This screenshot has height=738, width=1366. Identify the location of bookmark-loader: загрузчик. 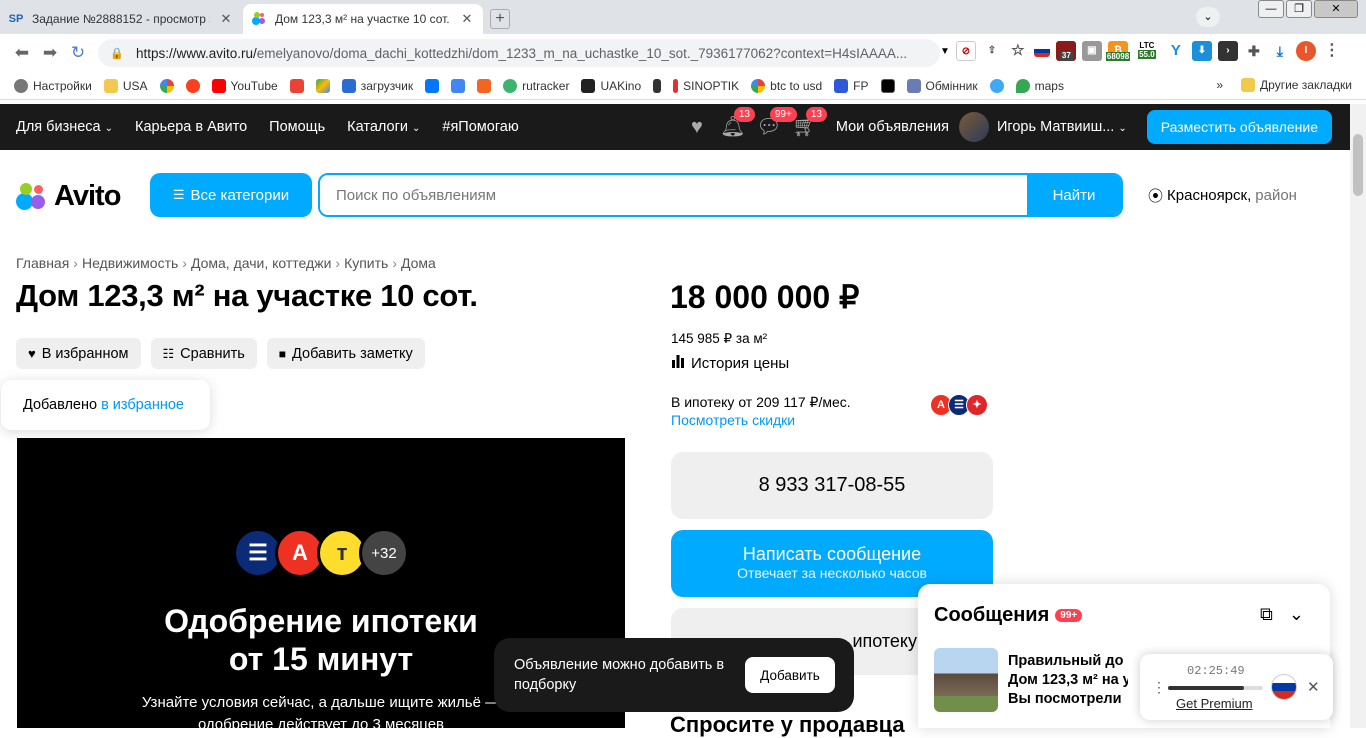
(377, 85).